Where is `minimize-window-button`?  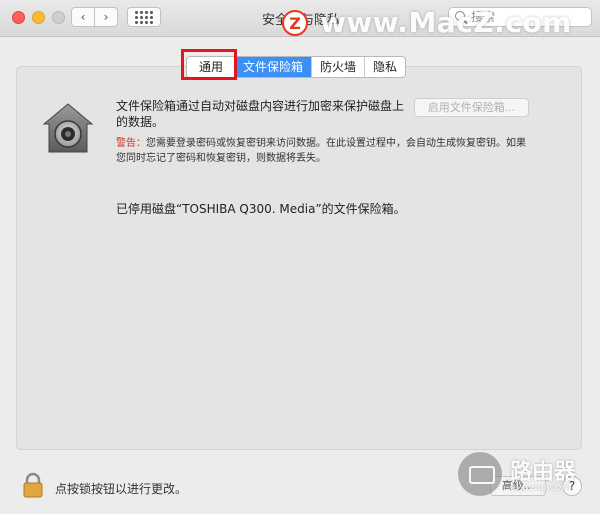 minimize-window-button is located at coordinates (38, 17).